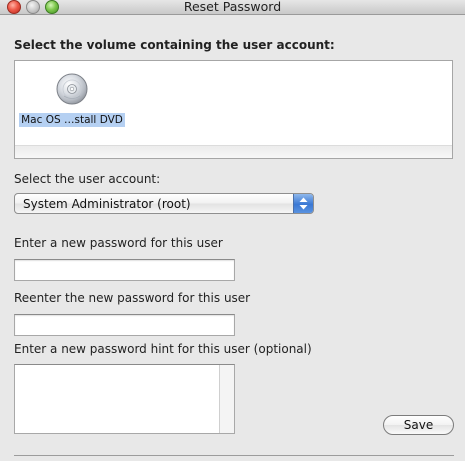 The width and height of the screenshot is (465, 461). What do you see at coordinates (124, 399) in the screenshot?
I see `password-hint-field` at bounding box center [124, 399].